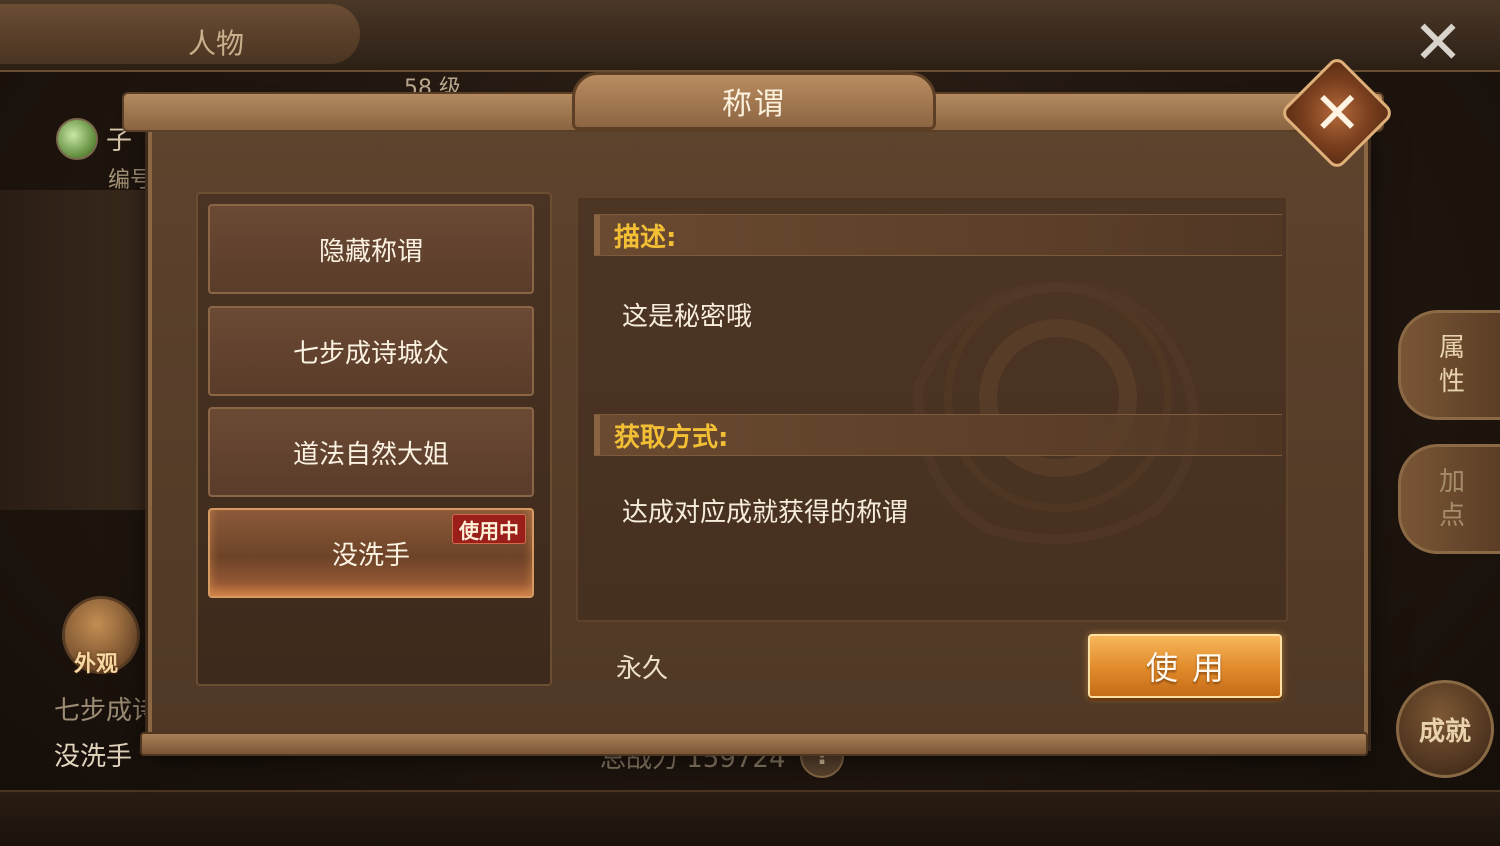 Image resolution: width=1500 pixels, height=846 pixels. What do you see at coordinates (370, 353) in the screenshot?
I see `title-item-label: 七步成诗城众` at bounding box center [370, 353].